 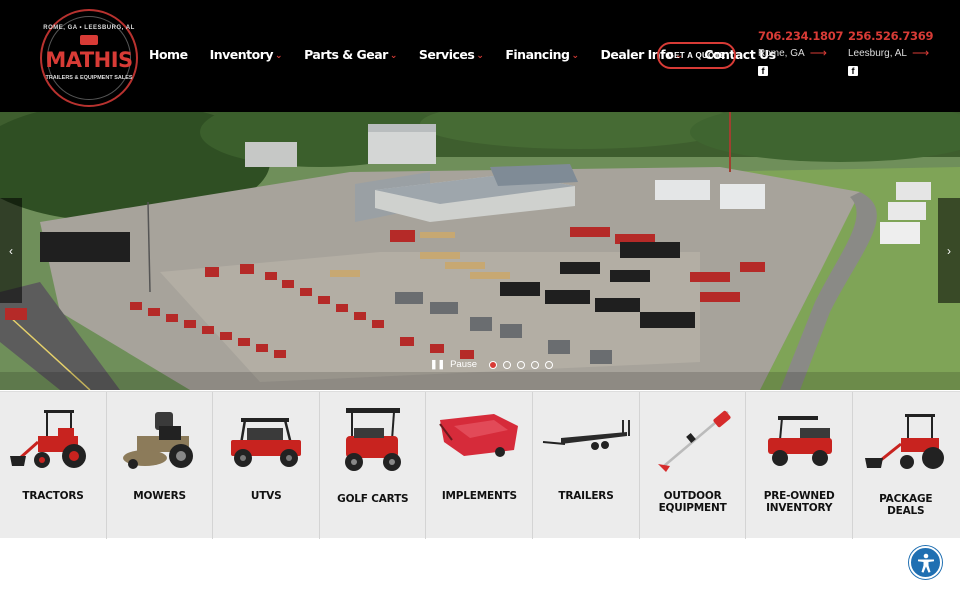 I want to click on category-label: PRE-OWNED INVENTORY, so click(x=799, y=502).